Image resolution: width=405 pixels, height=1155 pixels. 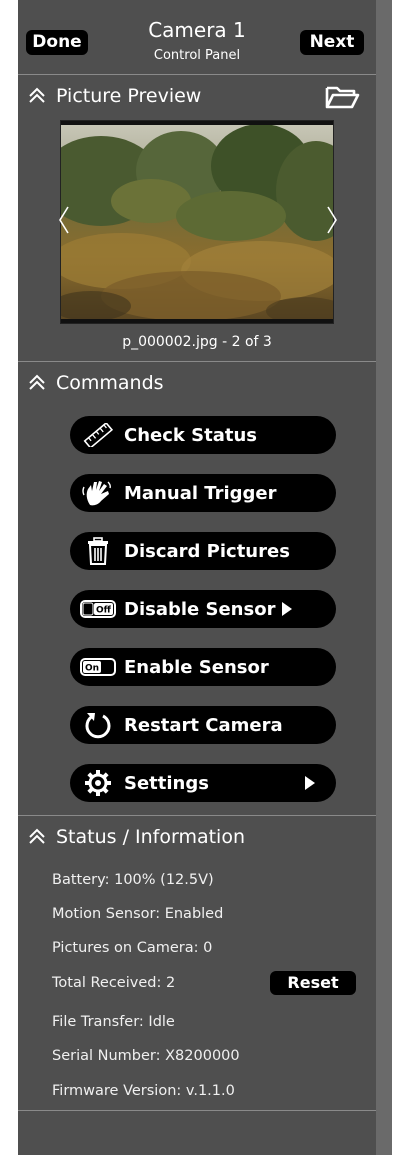 I want to click on picture-caption: p_000002.jpg - 2 of 3, so click(x=197, y=342).